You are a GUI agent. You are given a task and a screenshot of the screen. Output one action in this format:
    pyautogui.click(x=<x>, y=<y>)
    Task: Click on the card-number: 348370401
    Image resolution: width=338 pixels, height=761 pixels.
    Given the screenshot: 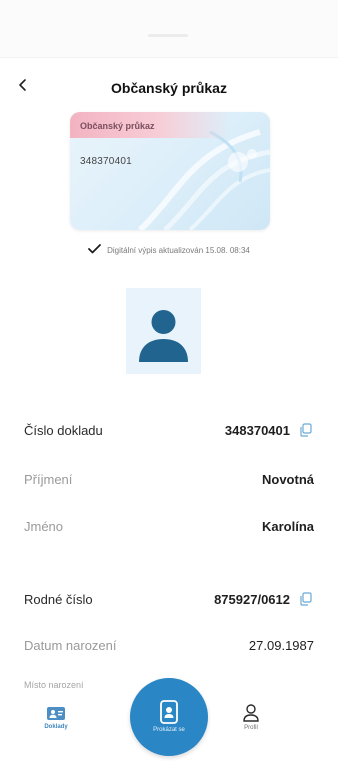 What is the action you would take?
    pyautogui.click(x=106, y=161)
    